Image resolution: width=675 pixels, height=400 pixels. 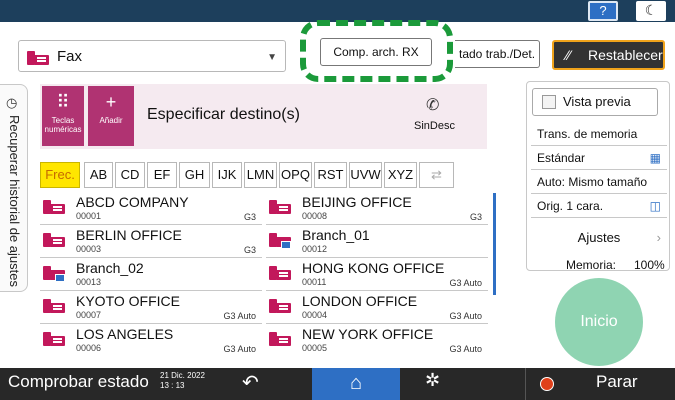 I want to click on list-item: BEIJING OFFICE 00008 G3, so click(x=377, y=209).